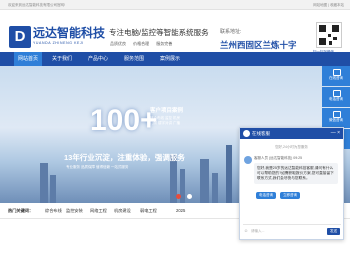 The width and height of the screenshot is (350, 263). I want to click on carousel-dot-active, so click(178, 196).